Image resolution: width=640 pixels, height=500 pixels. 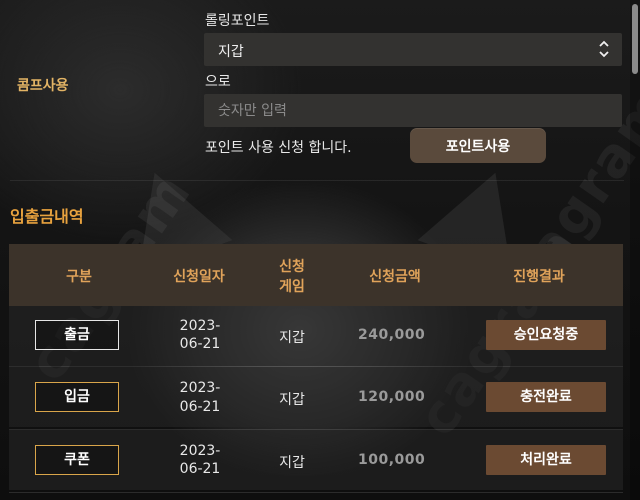 I want to click on history-table-header: 구분 신청일자 신청 게임 신청금액 진행결과, so click(x=316, y=275).